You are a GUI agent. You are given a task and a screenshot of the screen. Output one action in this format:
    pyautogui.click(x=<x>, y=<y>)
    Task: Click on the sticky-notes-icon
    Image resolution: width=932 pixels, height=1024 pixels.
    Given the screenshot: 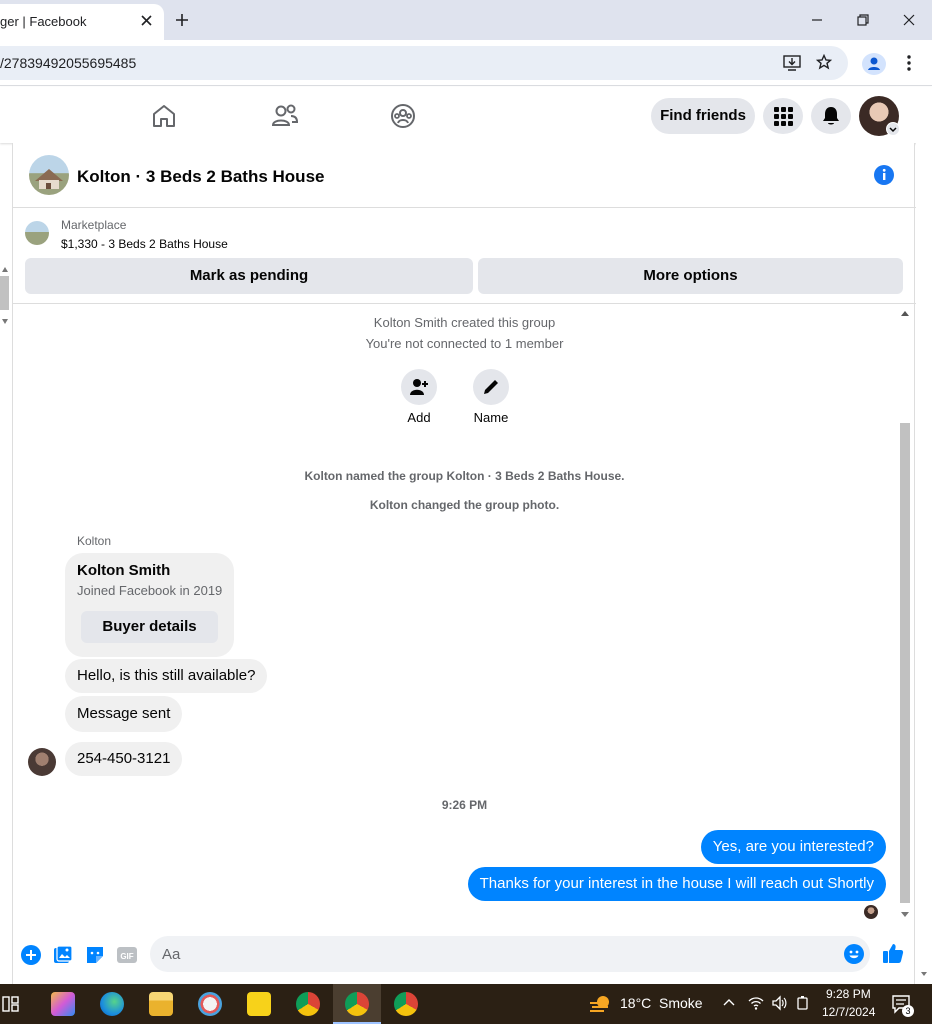 What is the action you would take?
    pyautogui.click(x=259, y=1004)
    